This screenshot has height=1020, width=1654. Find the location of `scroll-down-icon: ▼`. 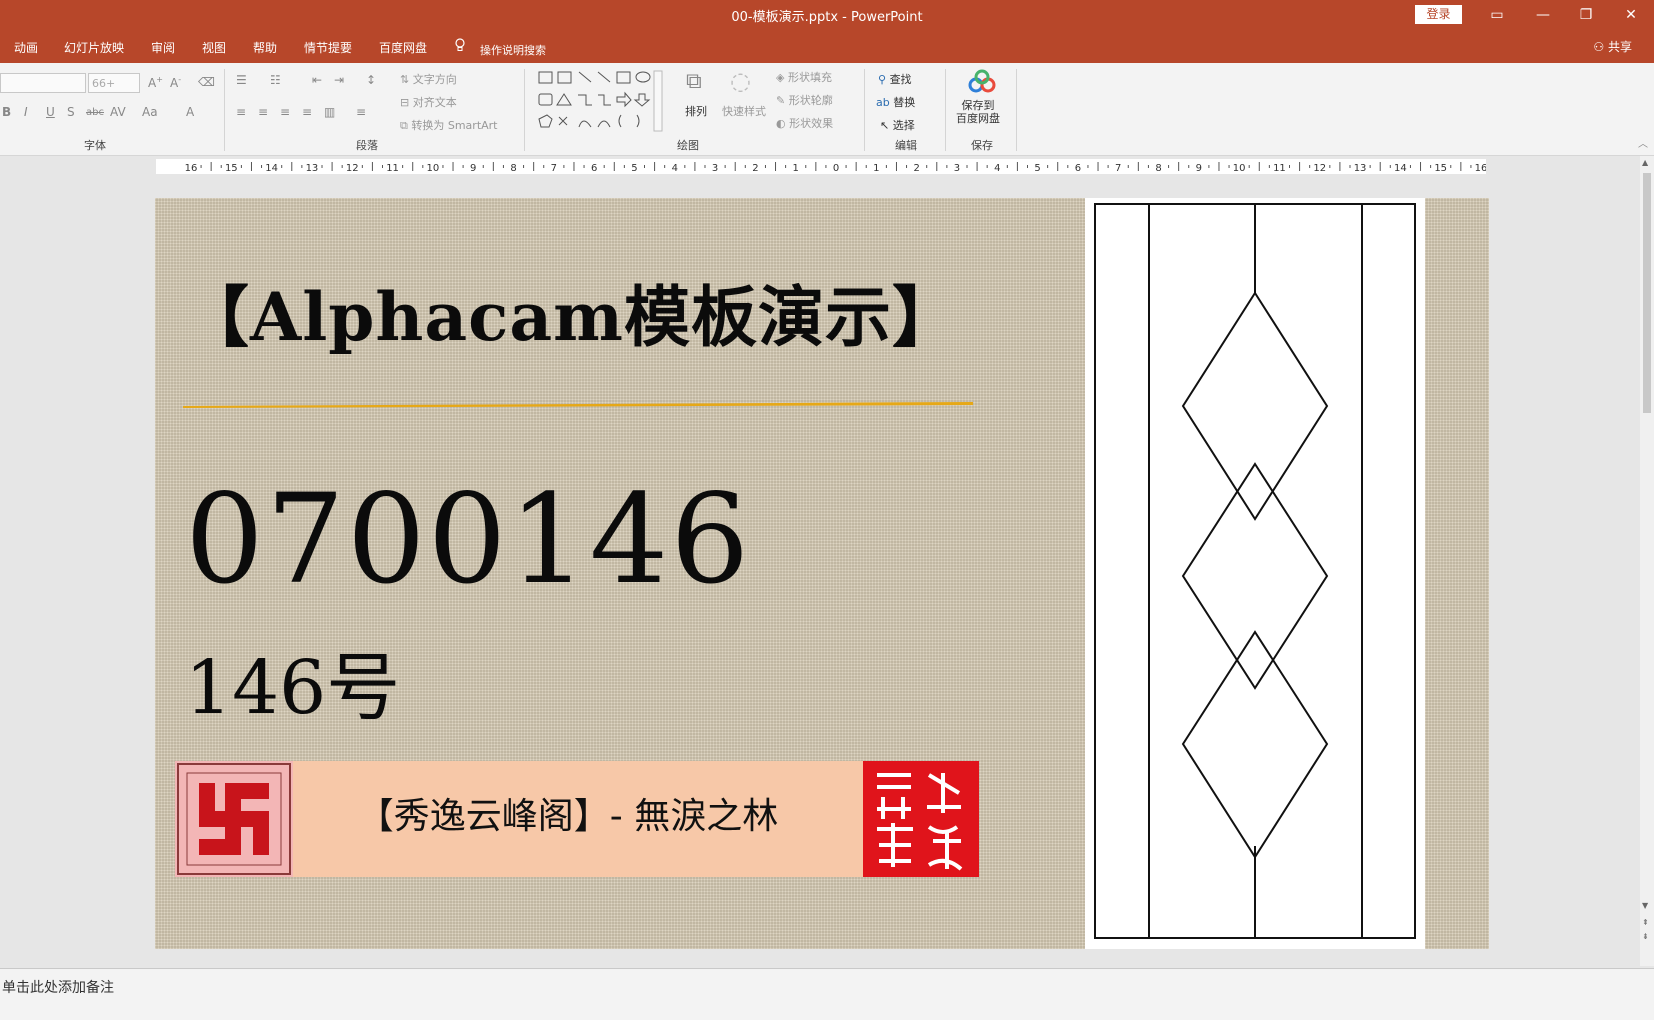

scroll-down-icon: ▼ is located at coordinates (1645, 905).